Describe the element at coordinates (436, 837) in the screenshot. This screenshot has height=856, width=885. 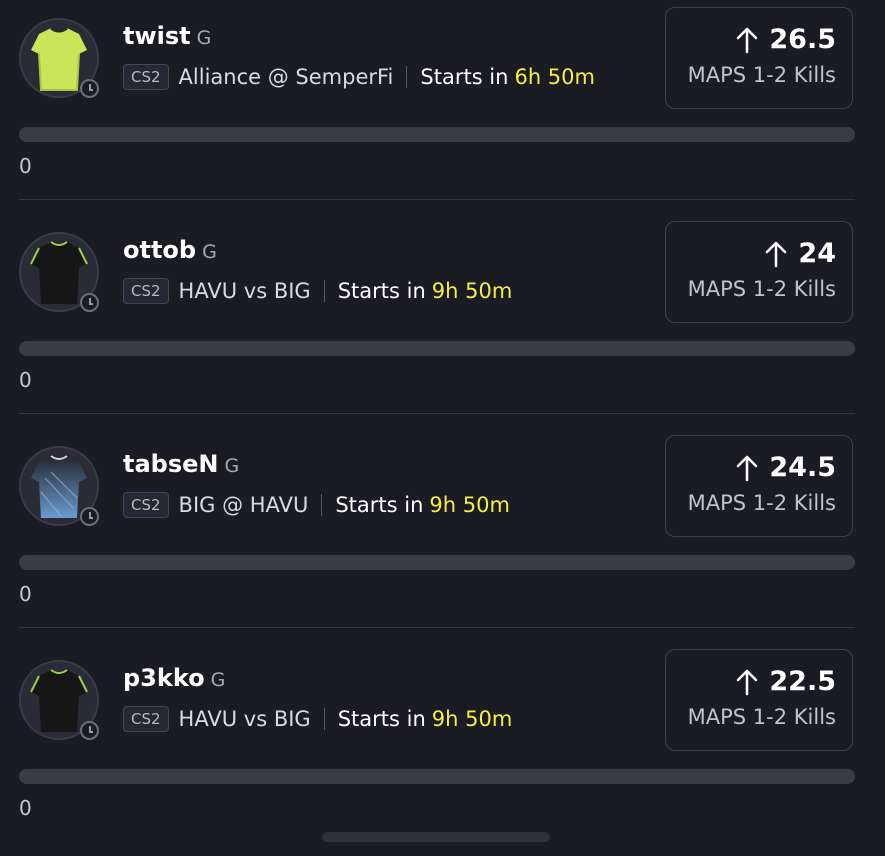
I see `scroll-handle` at that location.